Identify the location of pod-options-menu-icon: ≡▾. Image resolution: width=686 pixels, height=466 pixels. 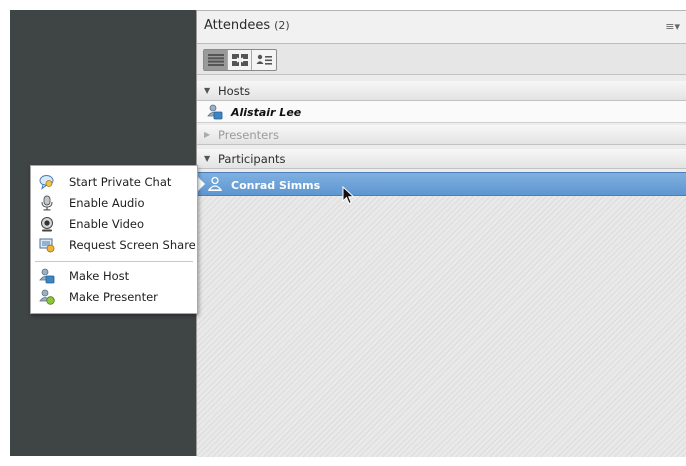
(672, 26).